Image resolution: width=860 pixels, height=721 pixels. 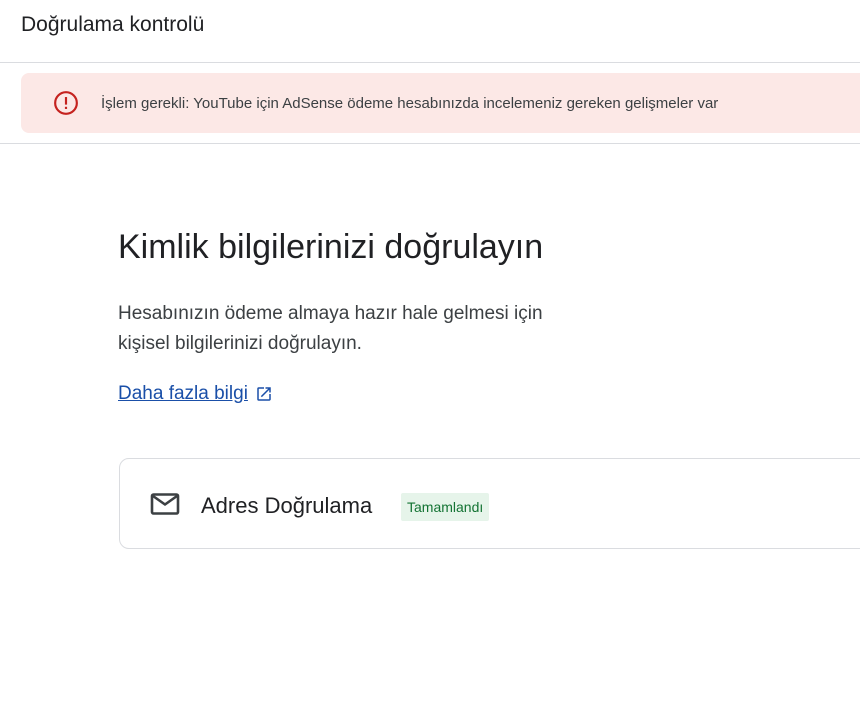 What do you see at coordinates (183, 393) in the screenshot?
I see `learn-more-label: Daha fazla bilgi` at bounding box center [183, 393].